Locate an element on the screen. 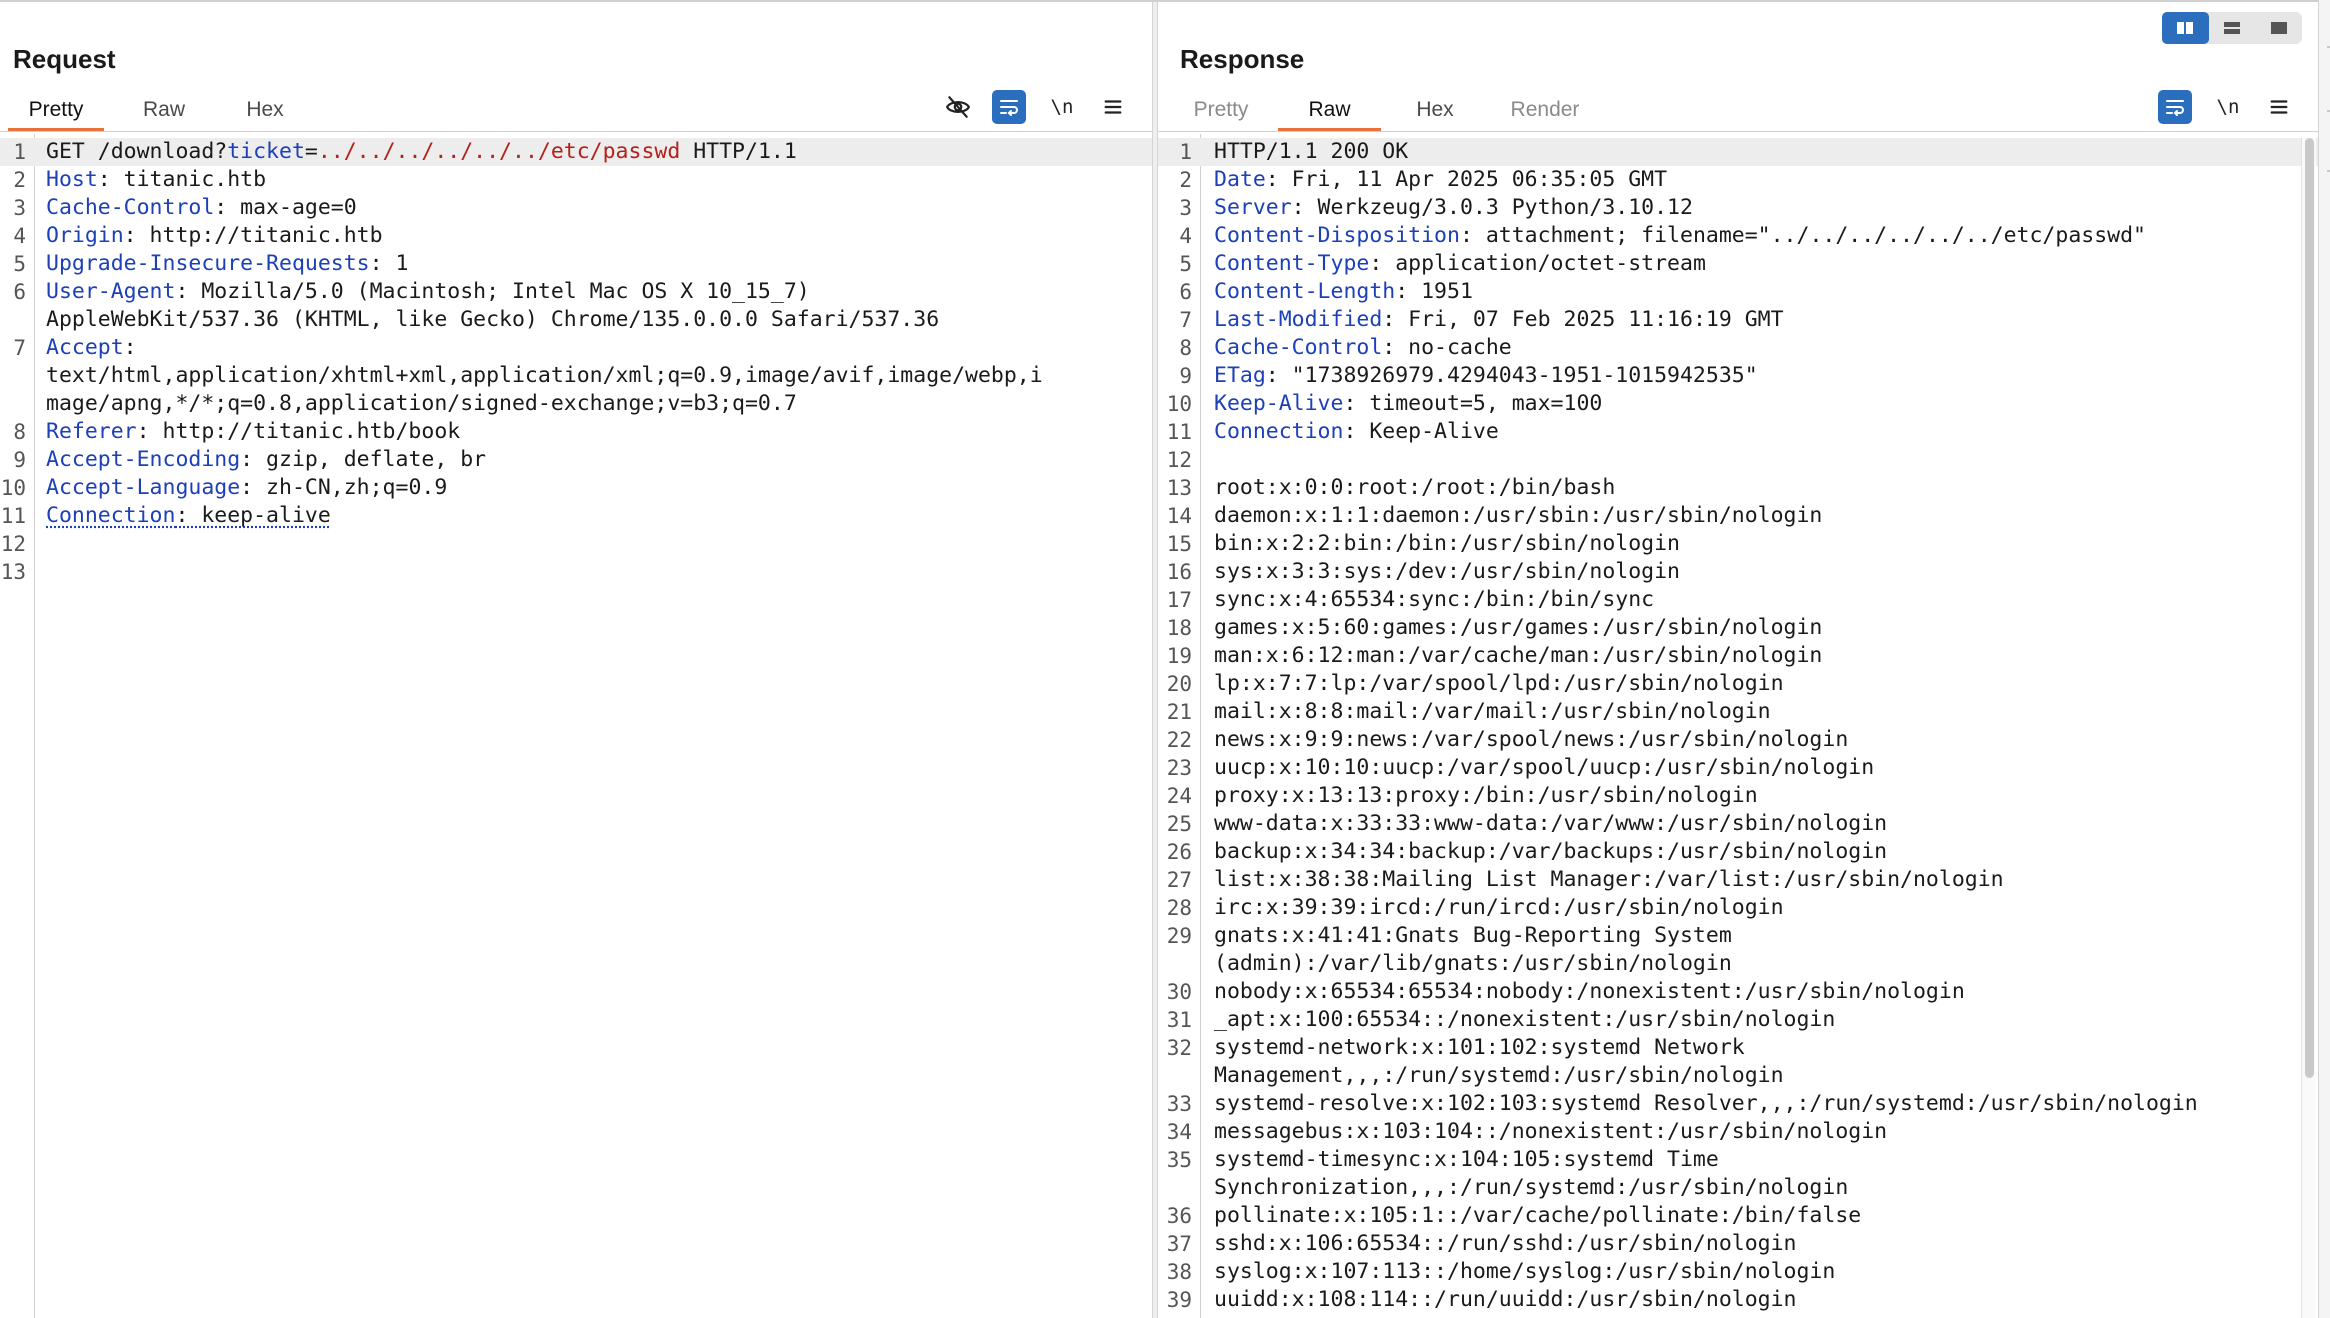 This screenshot has width=2330, height=1318. eye-slash-icon is located at coordinates (958, 107).